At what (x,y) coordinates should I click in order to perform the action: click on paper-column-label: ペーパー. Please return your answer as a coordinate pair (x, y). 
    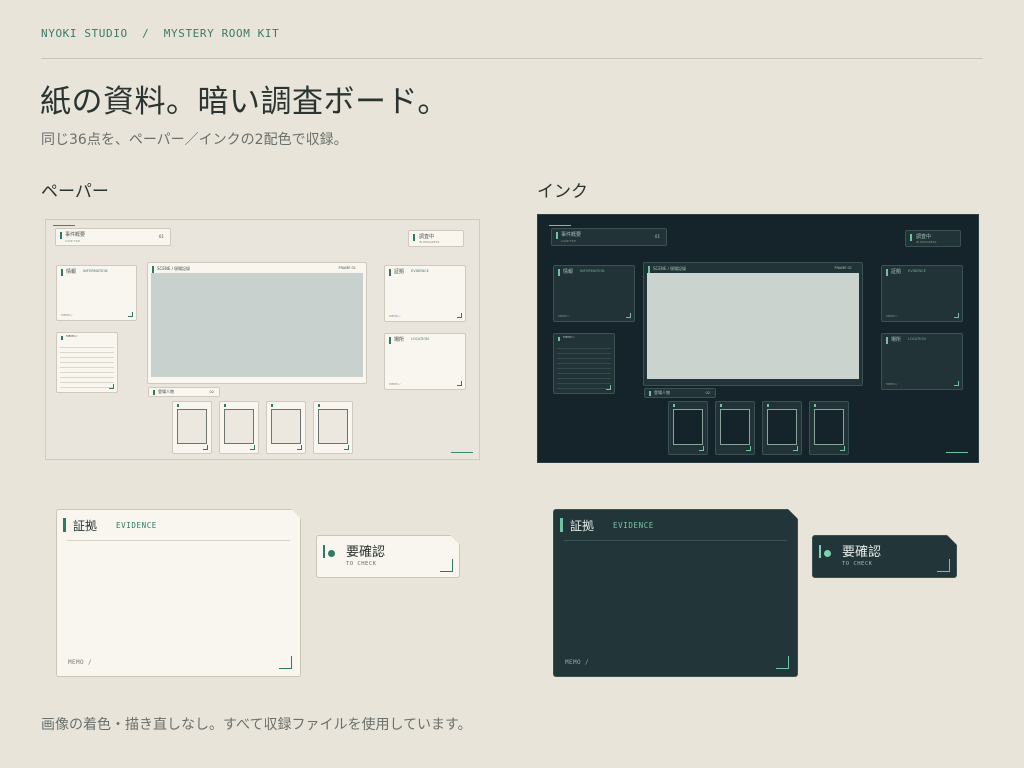
    Looking at the image, I should click on (75, 192).